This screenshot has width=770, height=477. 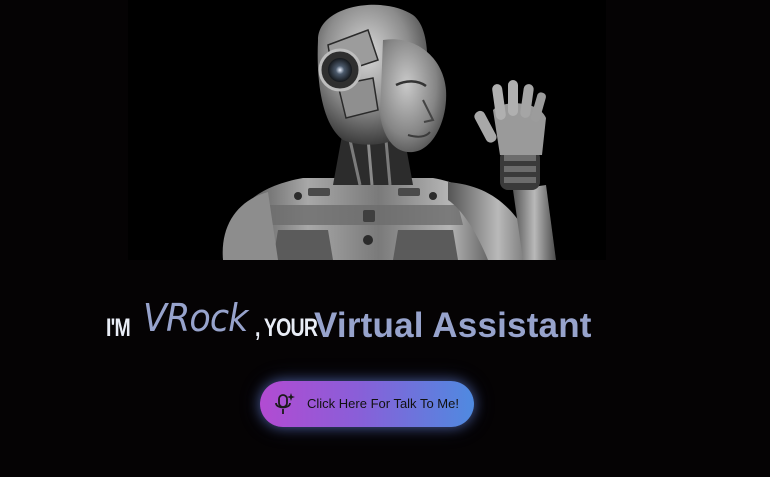 I want to click on headline-title: Virtual Assistant, so click(x=453, y=325).